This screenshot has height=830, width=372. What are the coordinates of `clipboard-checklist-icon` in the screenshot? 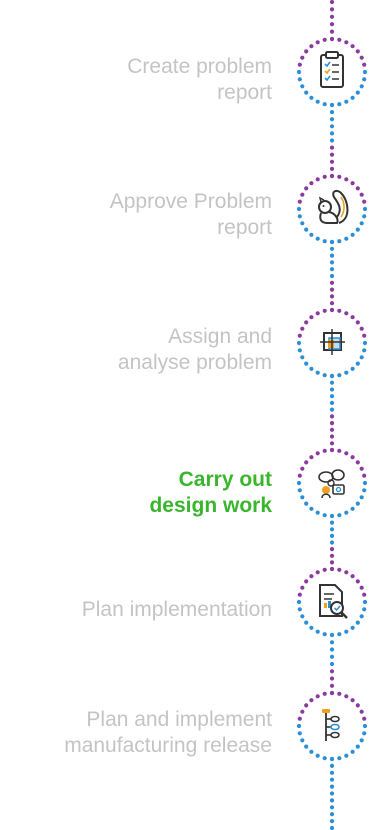 It's located at (332, 73).